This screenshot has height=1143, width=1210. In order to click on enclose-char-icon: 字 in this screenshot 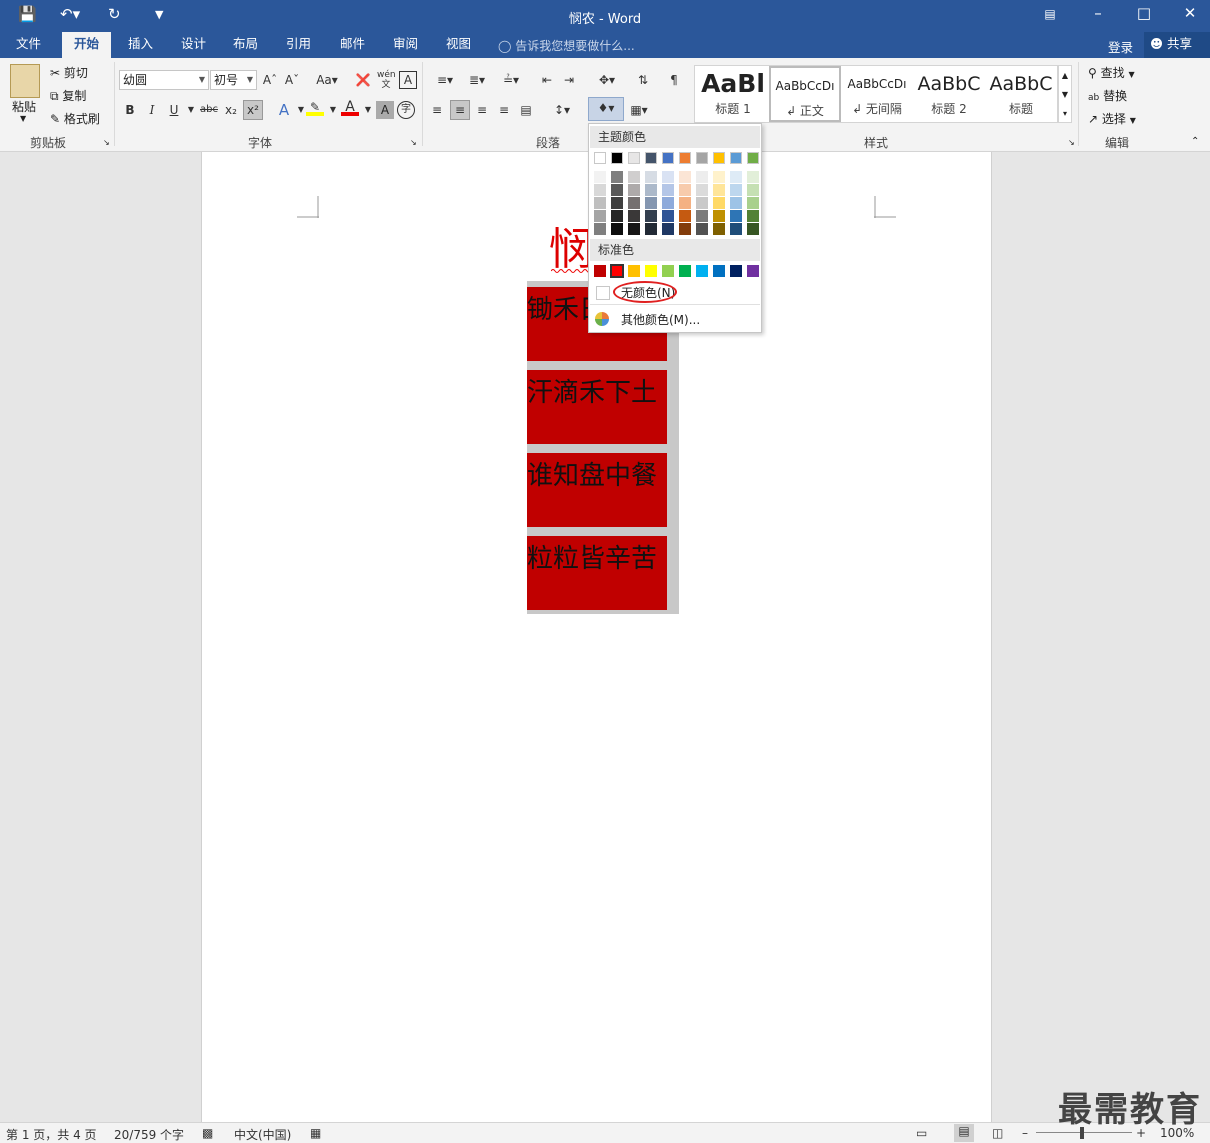, I will do `click(406, 110)`.